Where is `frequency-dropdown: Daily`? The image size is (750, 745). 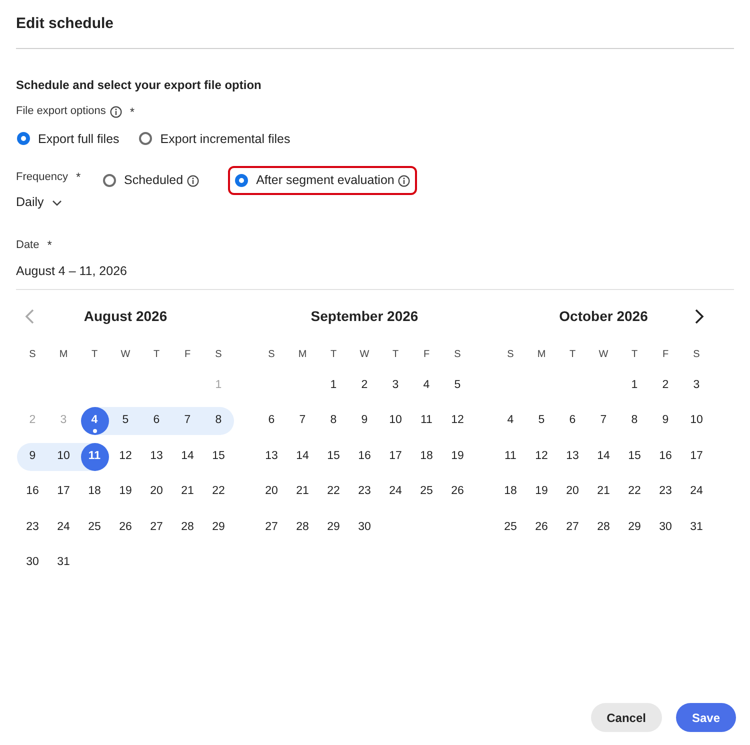
frequency-dropdown: Daily is located at coordinates (39, 202).